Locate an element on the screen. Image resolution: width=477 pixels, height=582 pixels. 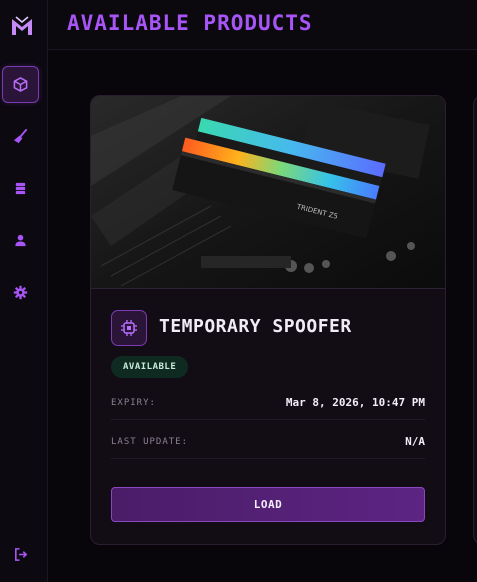
sidebar-item-products is located at coordinates (20, 84).